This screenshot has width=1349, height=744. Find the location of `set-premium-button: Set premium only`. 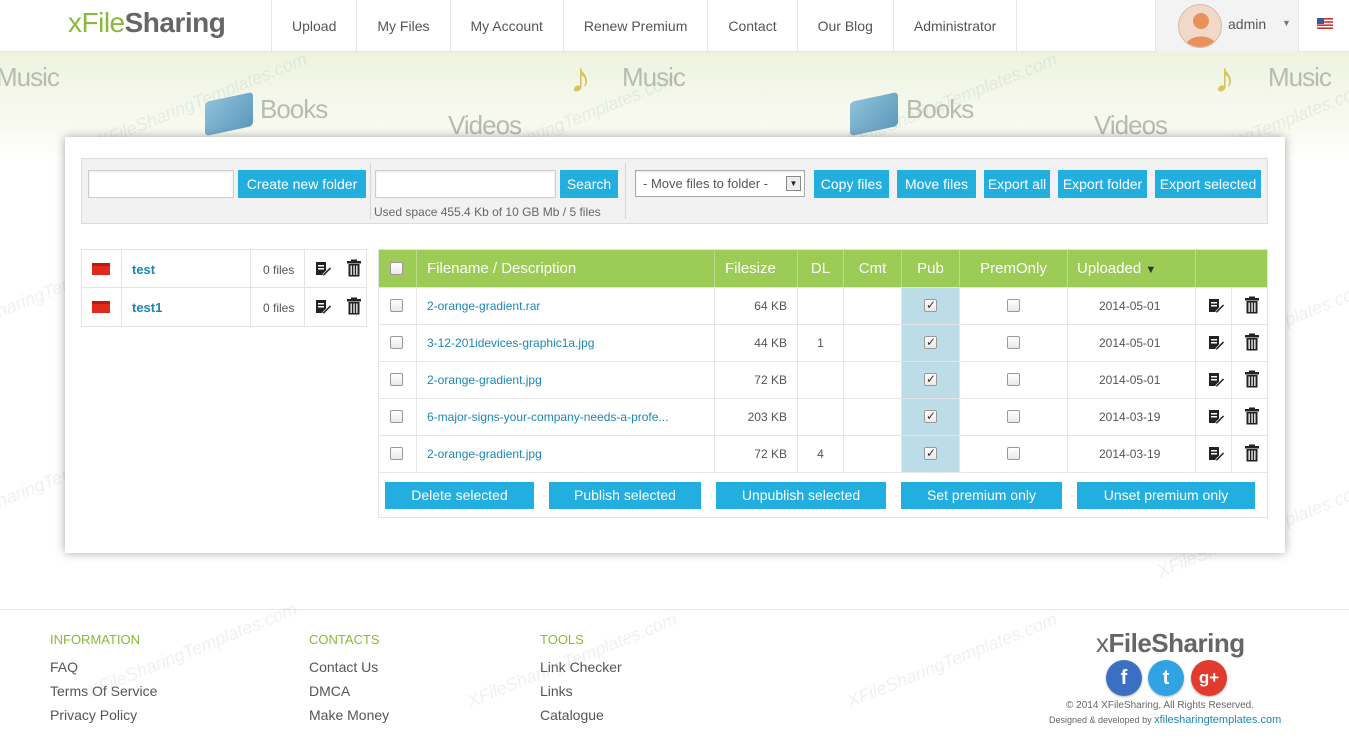

set-premium-button: Set premium only is located at coordinates (981, 495).